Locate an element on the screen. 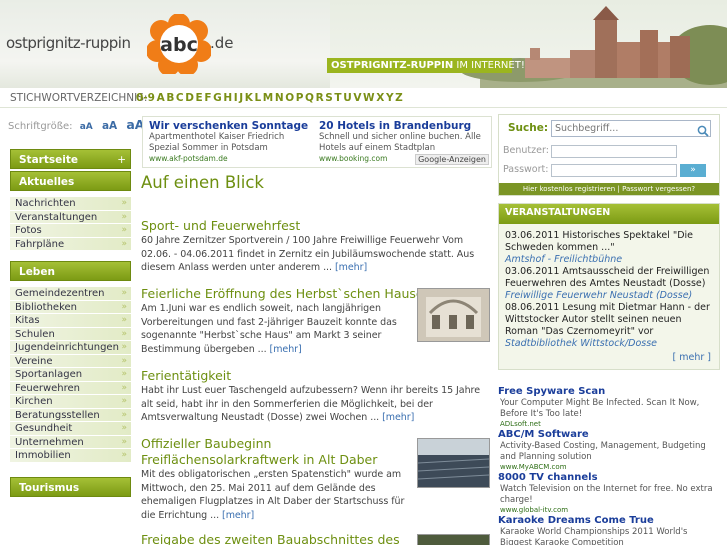 Image resolution: width=727 pixels, height=545 pixels. google-ads-label: Google-Anzeigen is located at coordinates (452, 159).